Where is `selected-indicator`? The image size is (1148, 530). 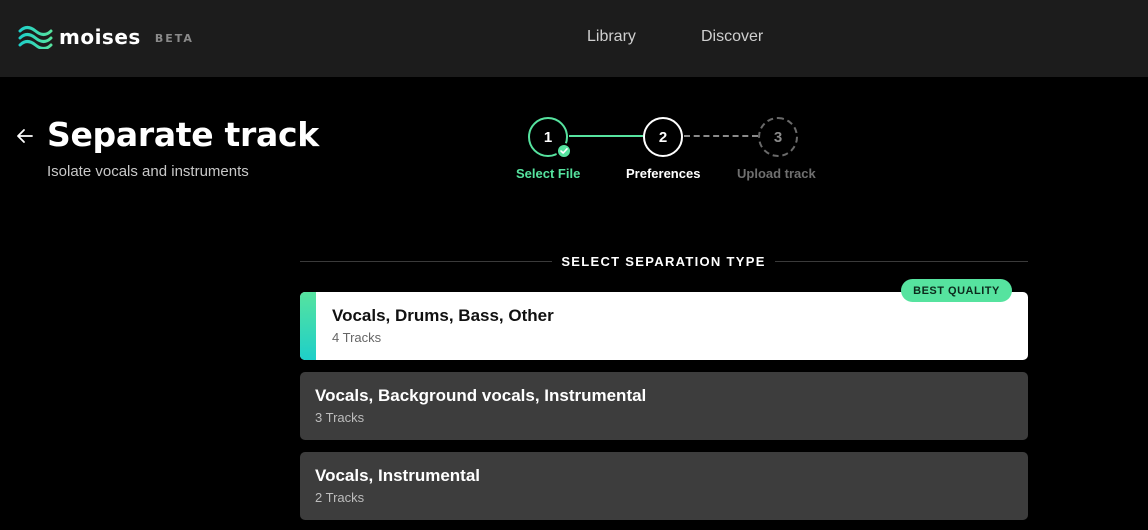 selected-indicator is located at coordinates (308, 326).